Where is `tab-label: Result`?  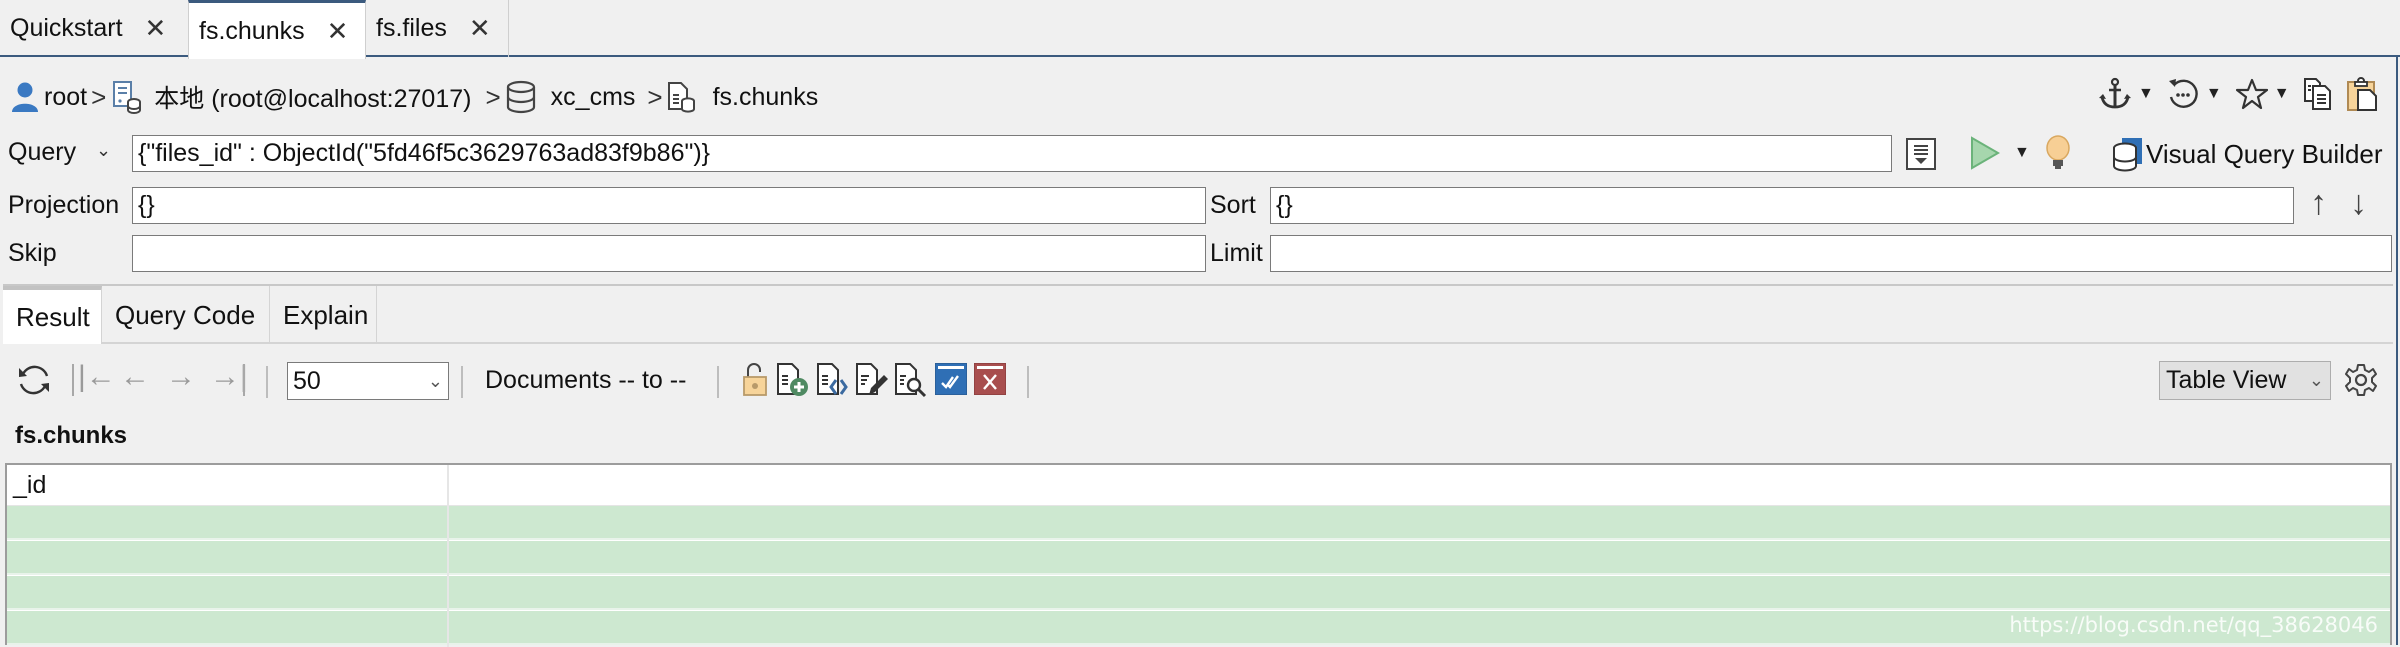
tab-label: Result is located at coordinates (53, 316).